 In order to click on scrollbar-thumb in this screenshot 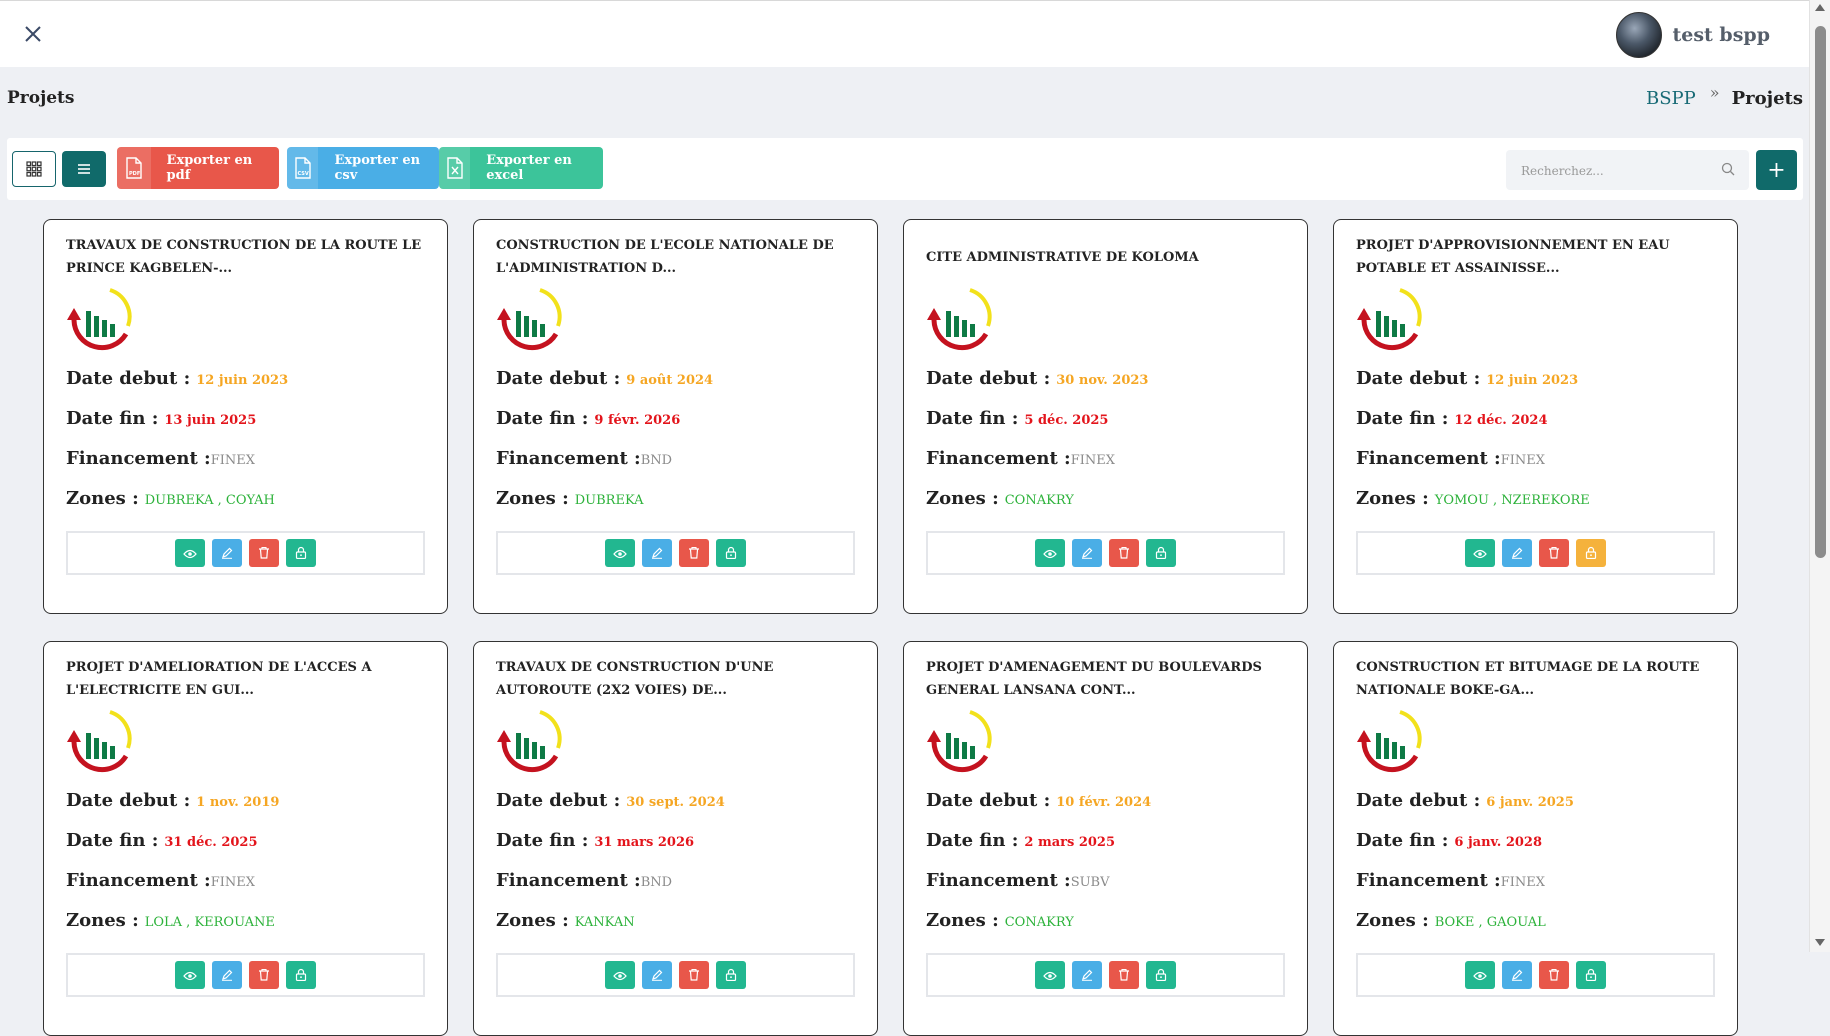, I will do `click(1820, 292)`.